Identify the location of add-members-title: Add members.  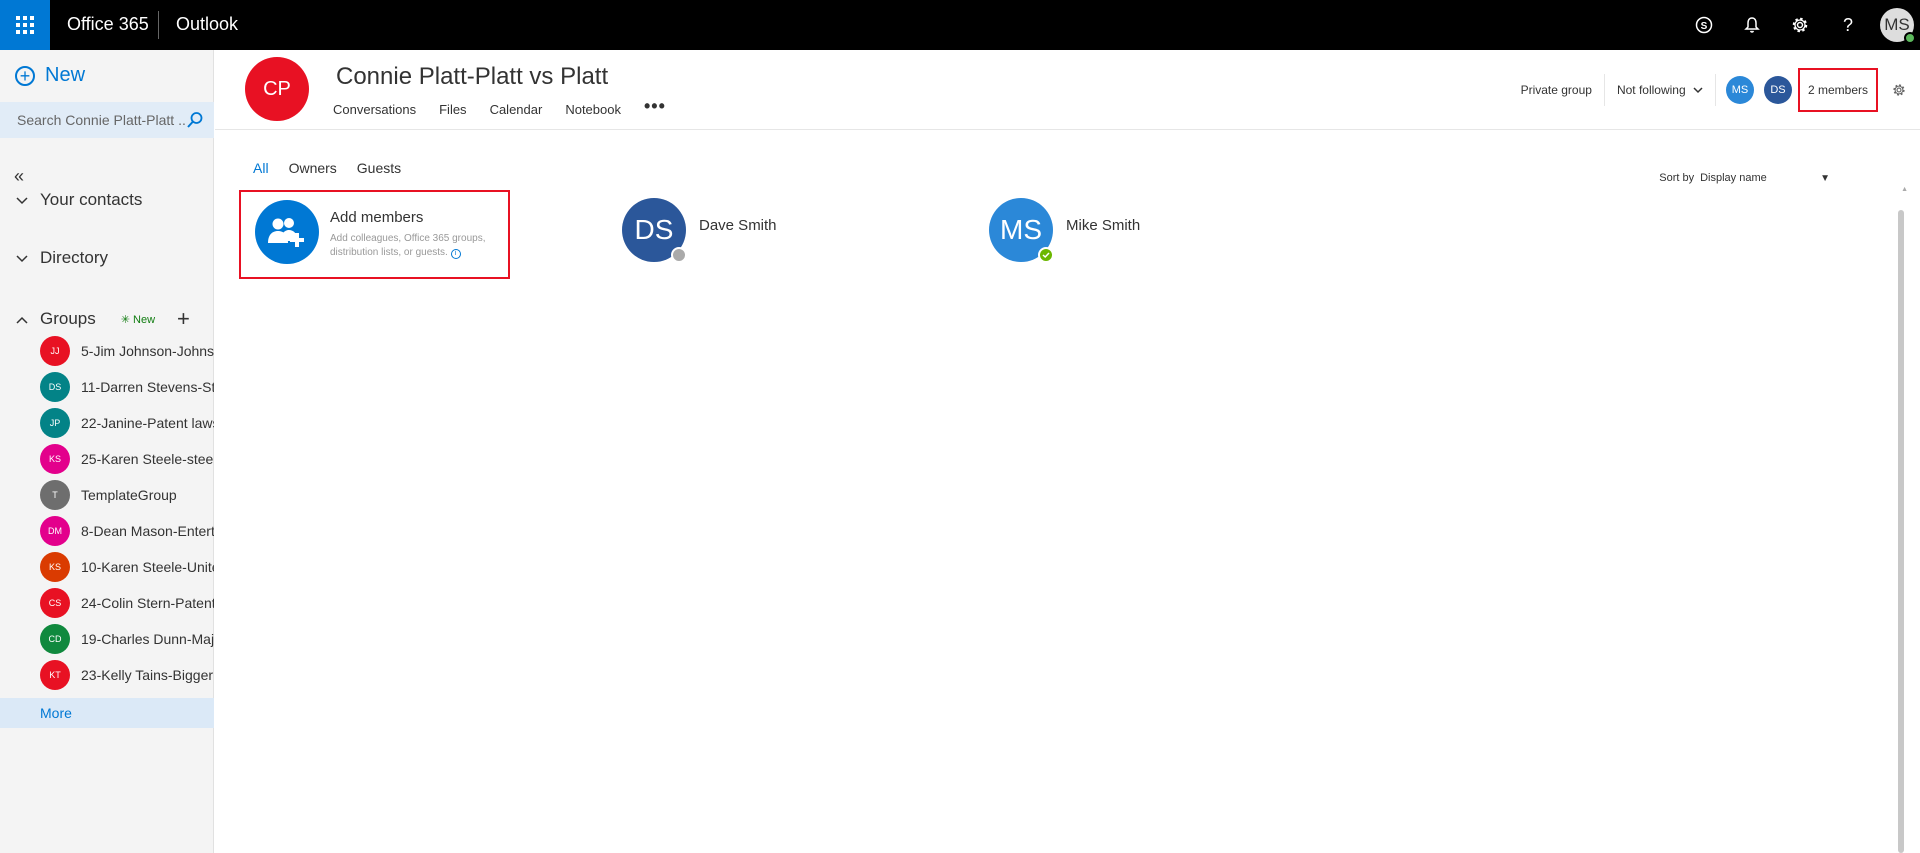
(377, 217).